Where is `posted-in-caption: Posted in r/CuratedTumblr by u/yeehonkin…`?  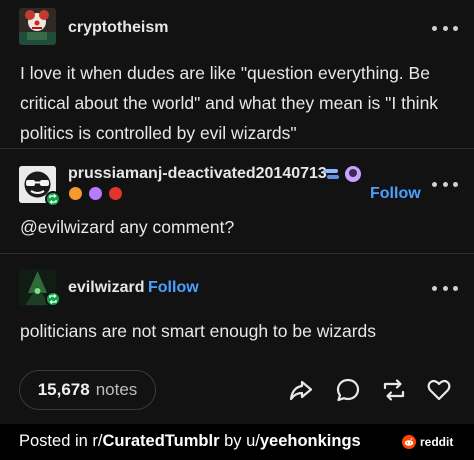 posted-in-caption: Posted in r/CuratedTumblr by u/yeehonkin… is located at coordinates (190, 441).